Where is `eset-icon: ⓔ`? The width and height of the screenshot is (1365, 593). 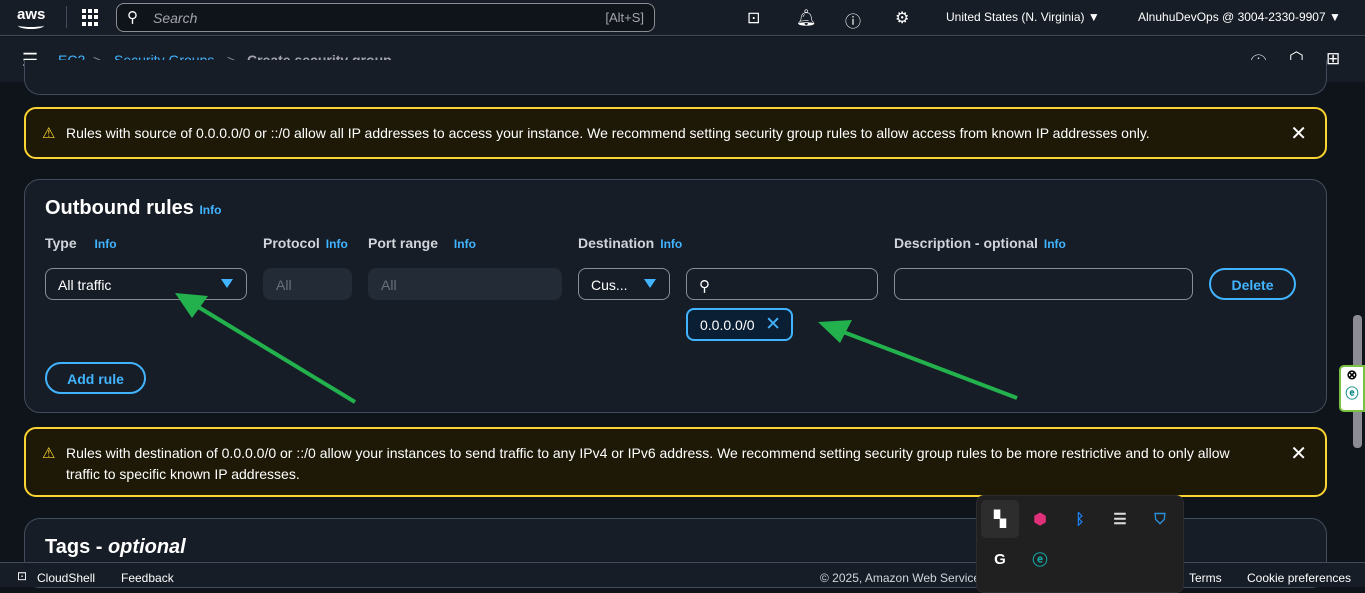
eset-icon: ⓔ is located at coordinates (1352, 392).